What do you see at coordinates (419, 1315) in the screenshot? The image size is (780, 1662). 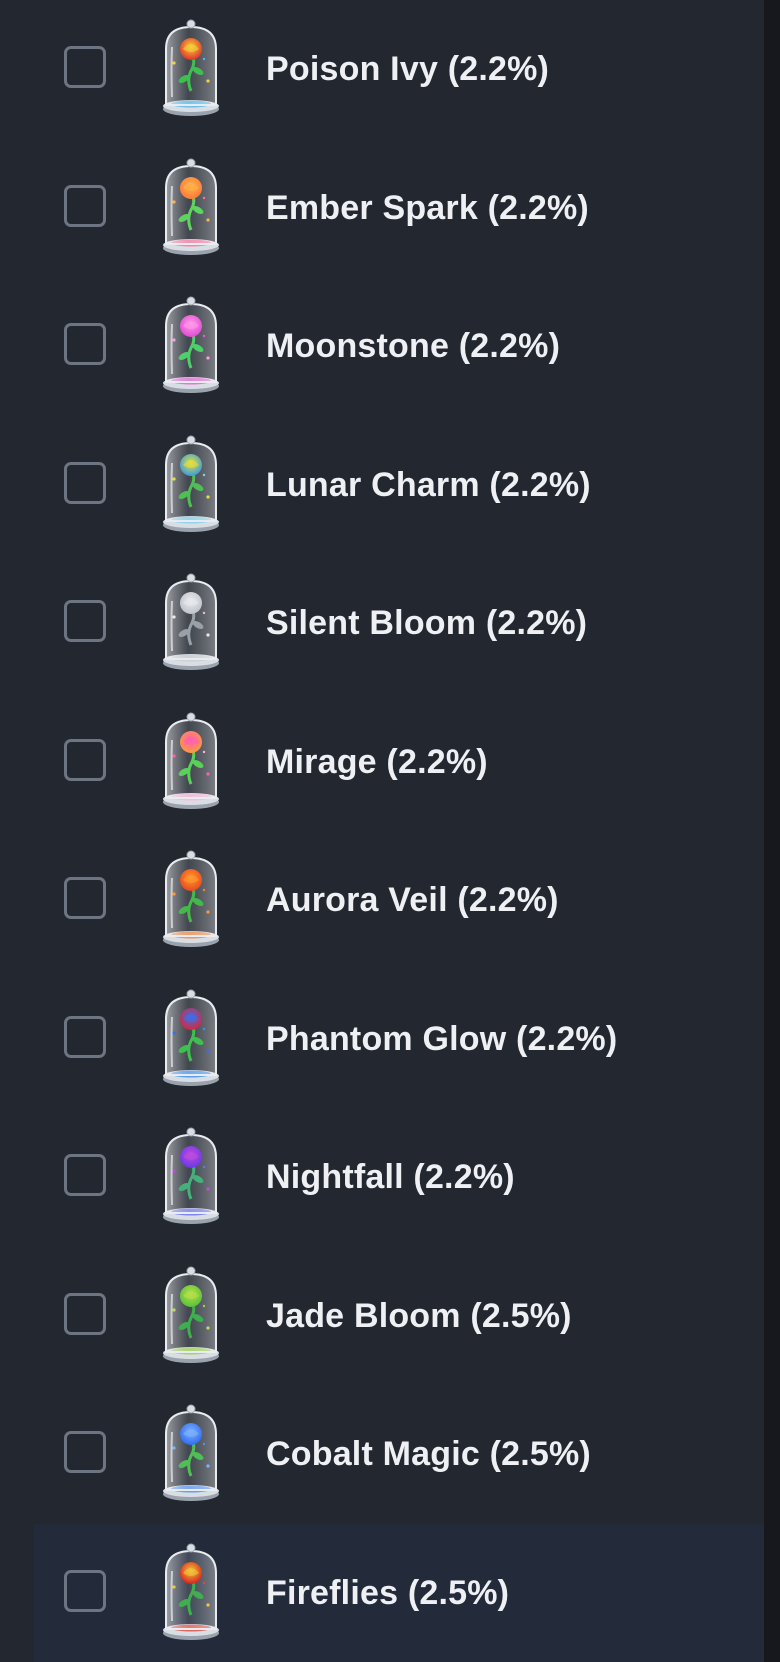 I see `item-label: Jade Bloom (2.5%)` at bounding box center [419, 1315].